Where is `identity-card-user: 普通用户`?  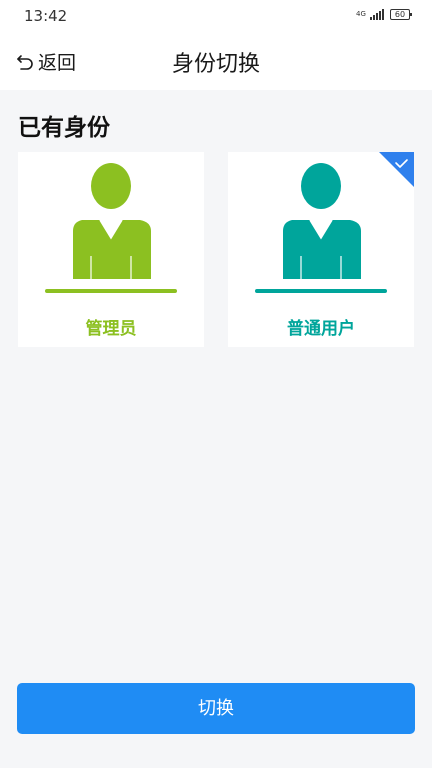
identity-card-user: 普通用户 is located at coordinates (321, 249).